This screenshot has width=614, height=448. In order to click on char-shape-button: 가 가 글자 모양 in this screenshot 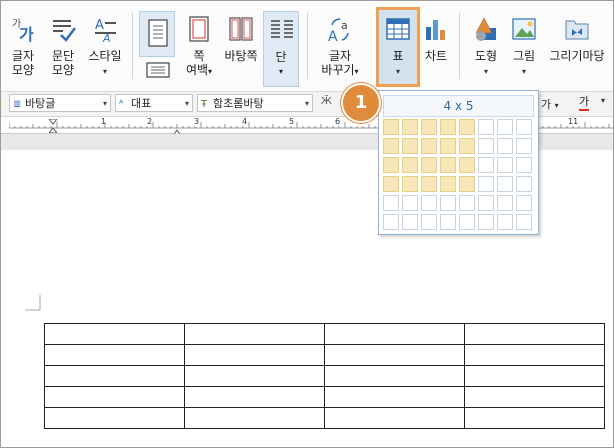, I will do `click(23, 45)`.